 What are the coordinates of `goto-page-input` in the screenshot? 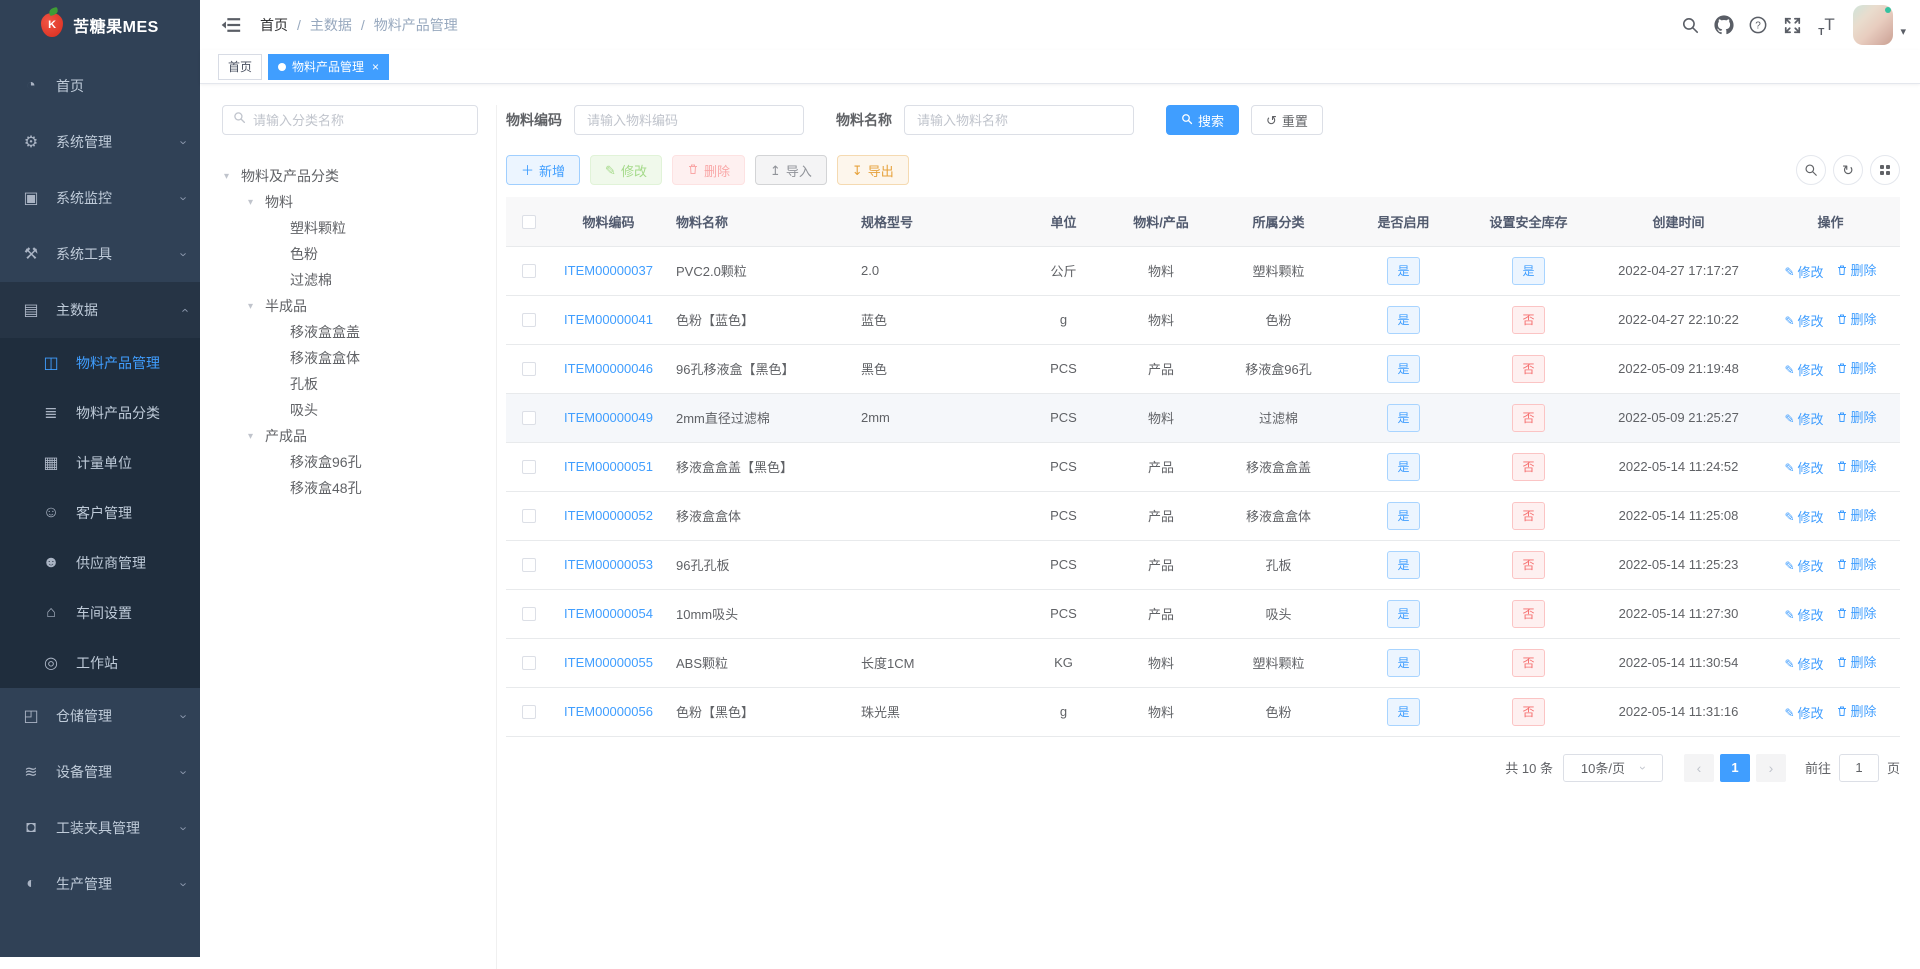 It's located at (1858, 767).